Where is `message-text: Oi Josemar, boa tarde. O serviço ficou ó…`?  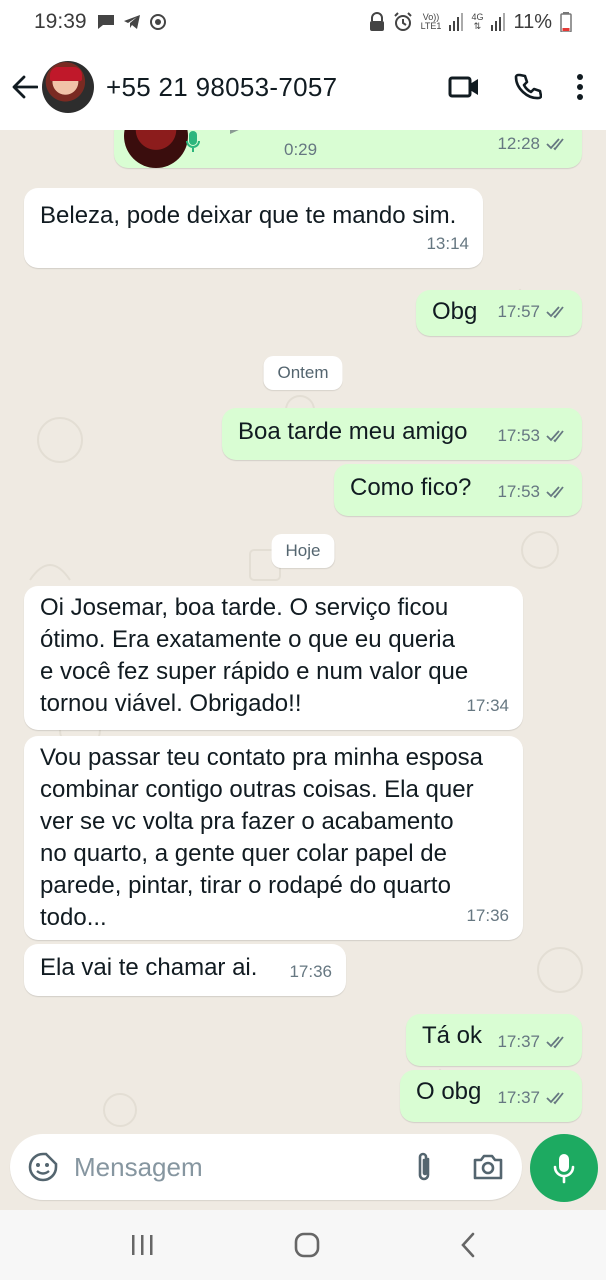
message-text: Oi Josemar, boa tarde. O serviço ficou ó… is located at coordinates (254, 655).